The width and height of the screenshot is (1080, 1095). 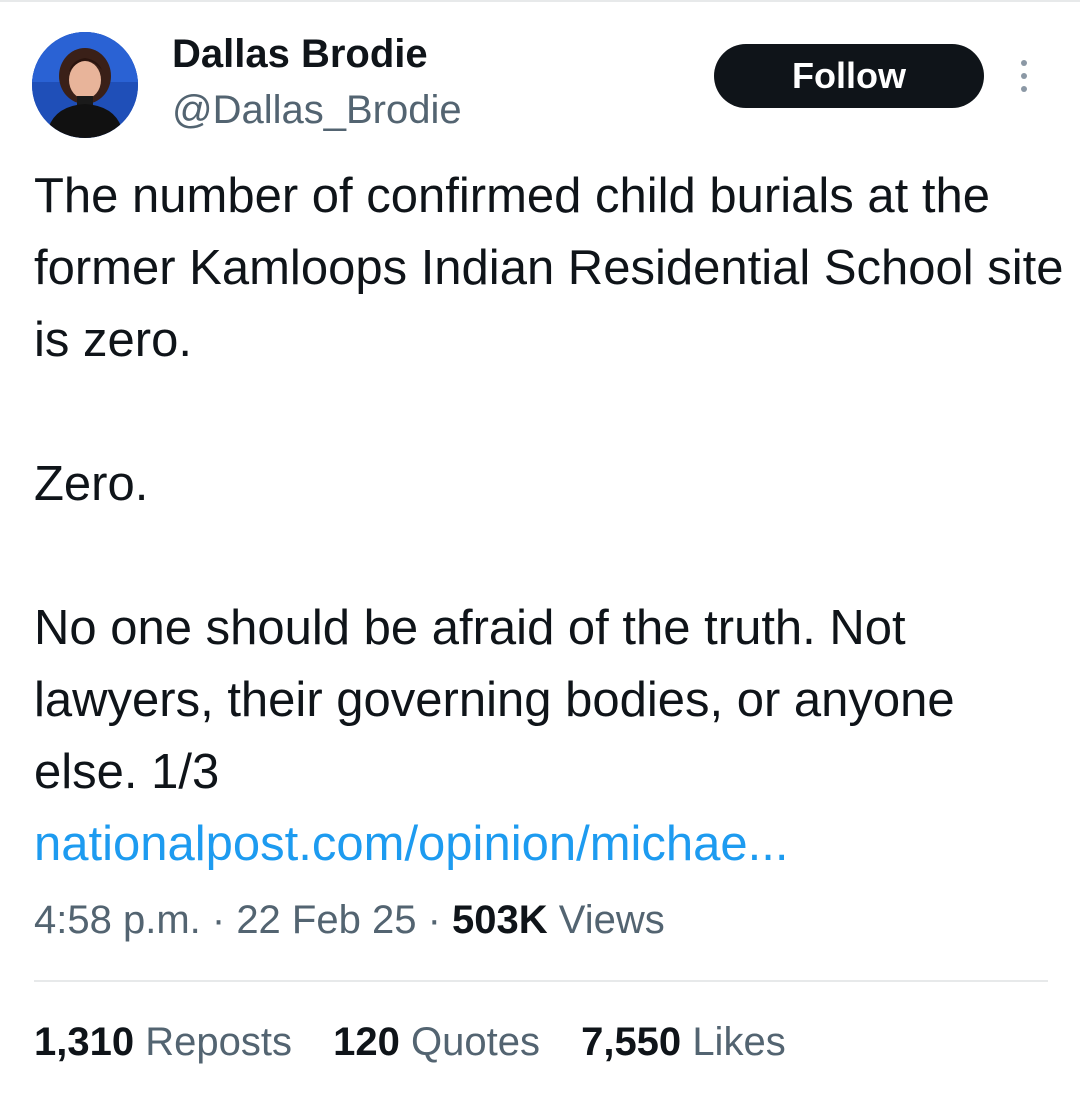 What do you see at coordinates (317, 110) in the screenshot?
I see `handle: @Dallas_Brodie` at bounding box center [317, 110].